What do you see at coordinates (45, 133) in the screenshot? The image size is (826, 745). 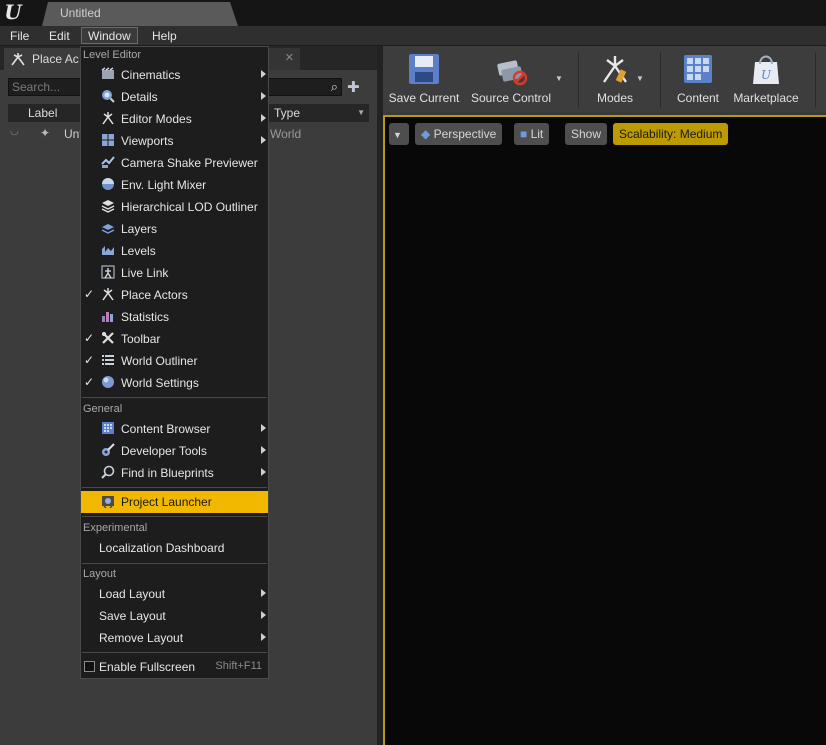 I see `world-icon: ✦` at bounding box center [45, 133].